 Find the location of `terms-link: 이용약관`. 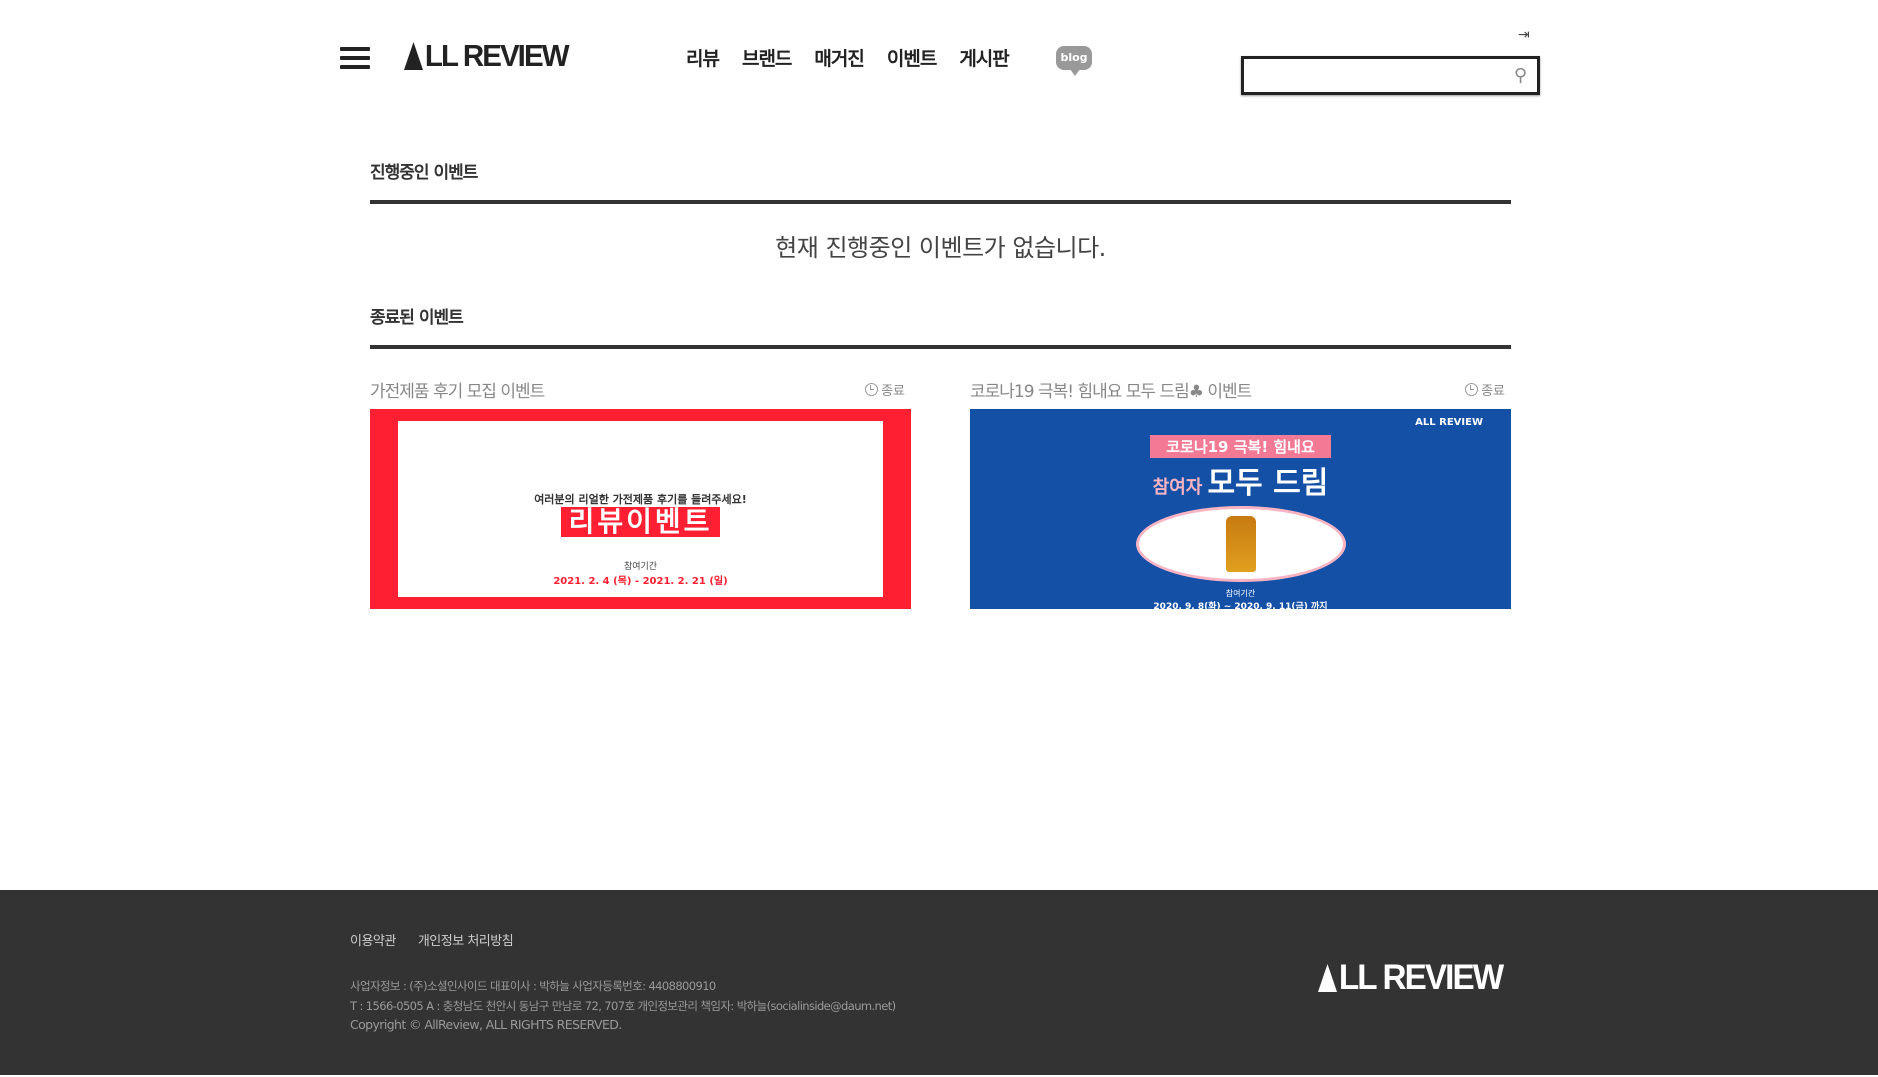

terms-link: 이용약관 is located at coordinates (373, 939).